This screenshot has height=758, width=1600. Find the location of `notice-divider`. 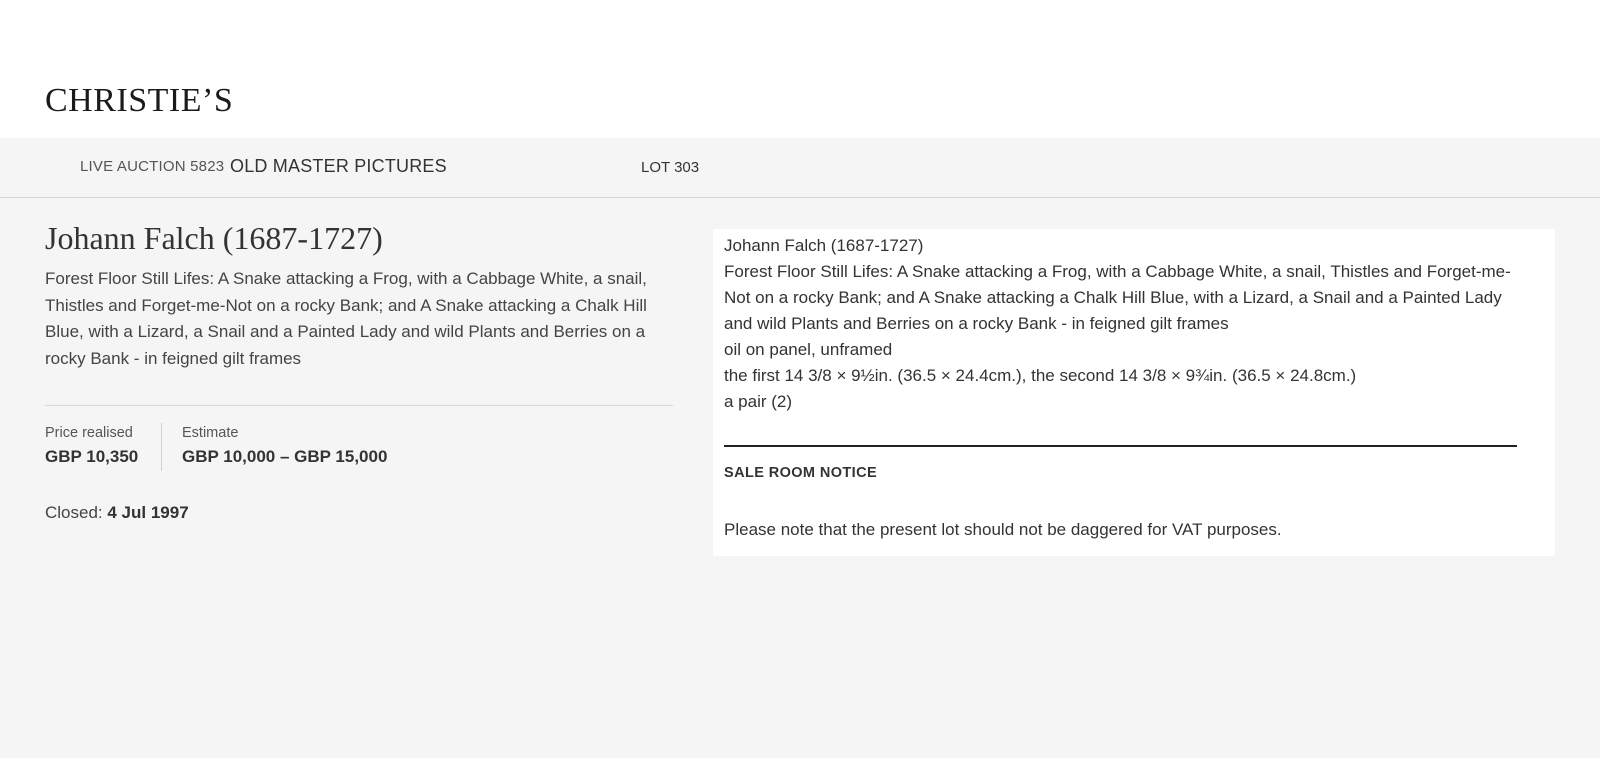

notice-divider is located at coordinates (1120, 446).